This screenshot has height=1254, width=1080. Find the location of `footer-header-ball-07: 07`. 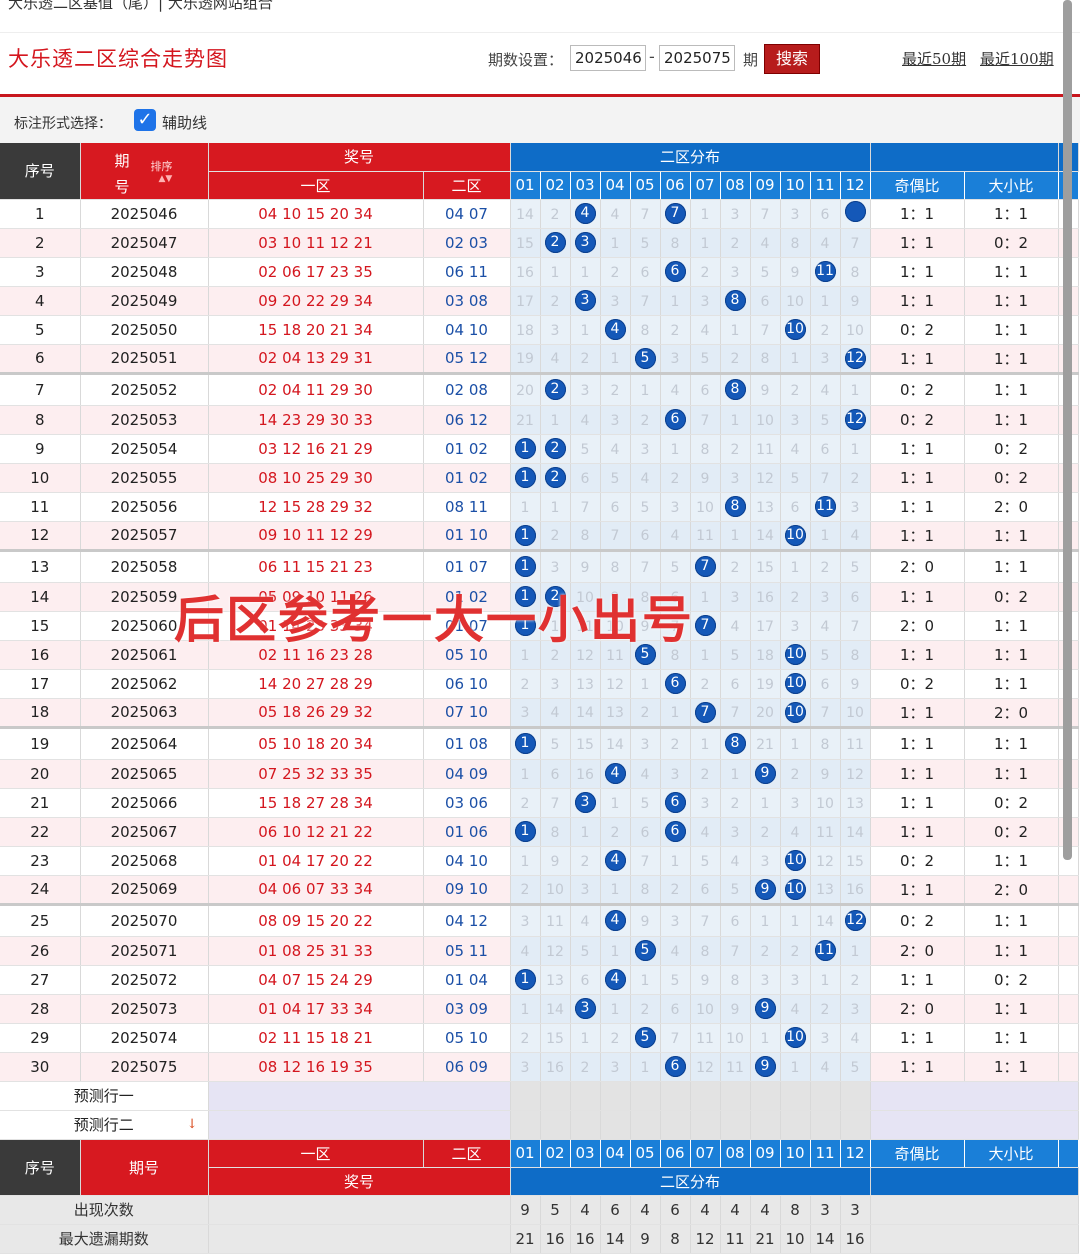

footer-header-ball-07: 07 is located at coordinates (705, 1153).